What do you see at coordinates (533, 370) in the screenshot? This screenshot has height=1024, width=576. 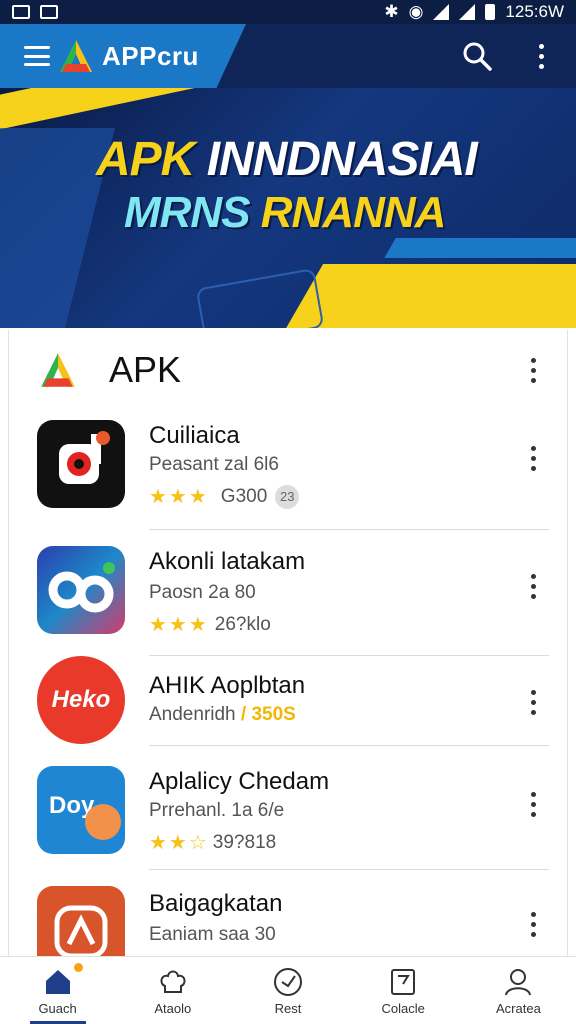 I see `section-more-icon` at bounding box center [533, 370].